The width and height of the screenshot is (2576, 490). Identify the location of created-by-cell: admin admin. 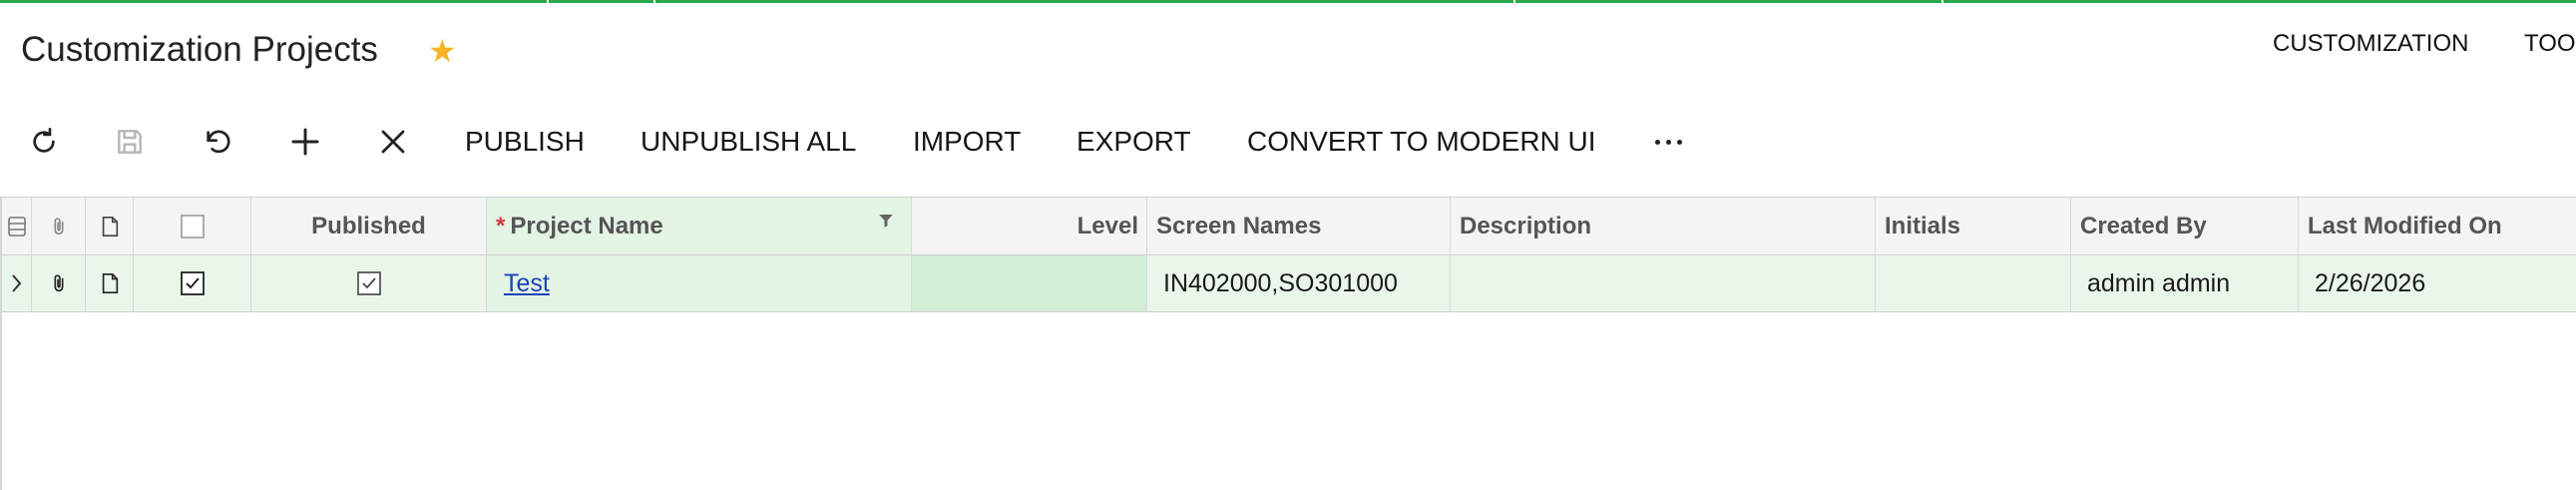
(2185, 283).